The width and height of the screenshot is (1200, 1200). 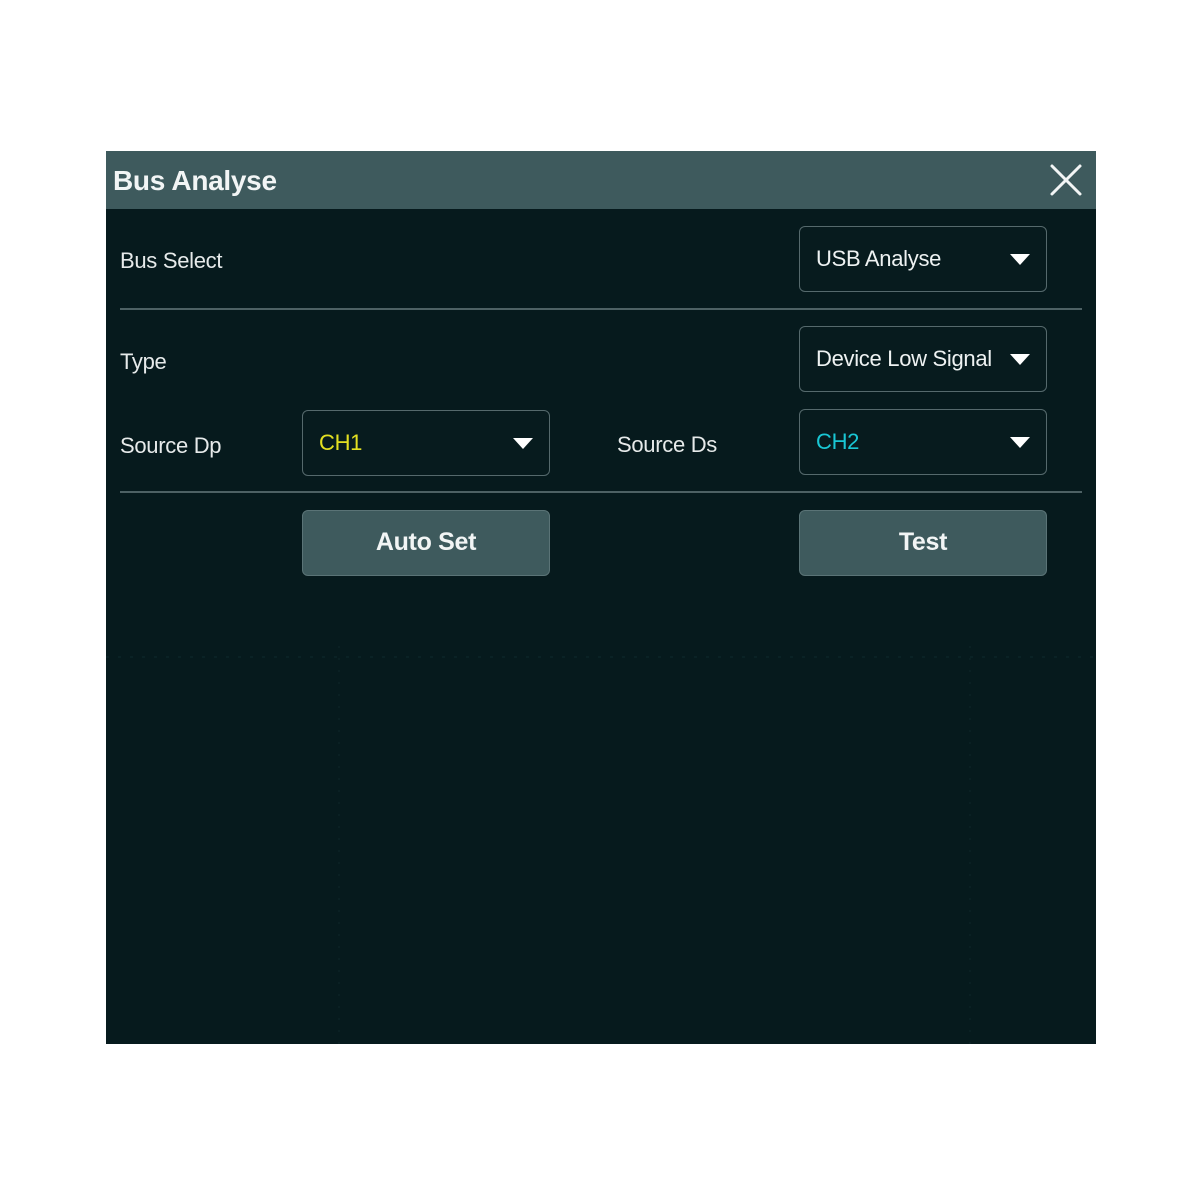 What do you see at coordinates (426, 543) in the screenshot?
I see `auto-set-button: Auto Set` at bounding box center [426, 543].